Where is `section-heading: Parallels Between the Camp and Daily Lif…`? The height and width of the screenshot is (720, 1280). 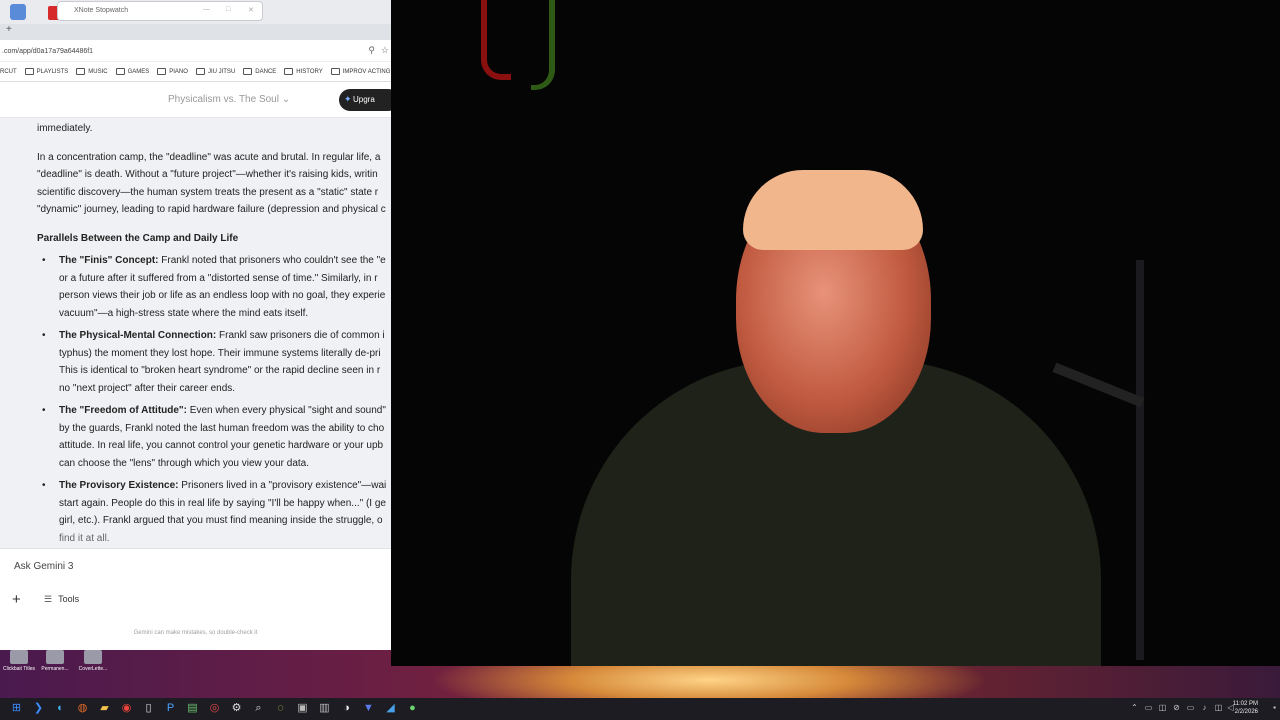
section-heading: Parallels Between the Camp and Daily Lif… is located at coordinates (138, 238).